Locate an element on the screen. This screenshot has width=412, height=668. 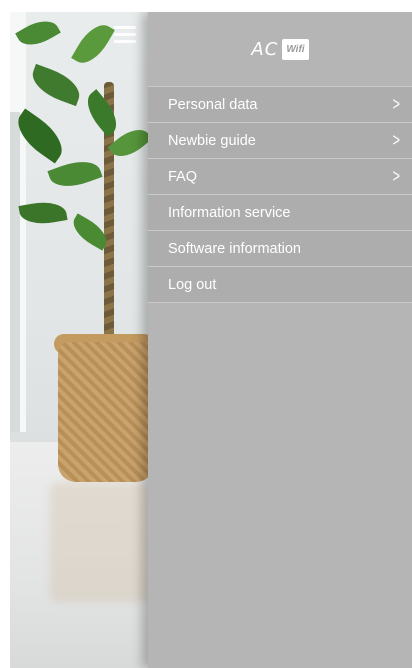
hamburger-menu-icon is located at coordinates (125, 35).